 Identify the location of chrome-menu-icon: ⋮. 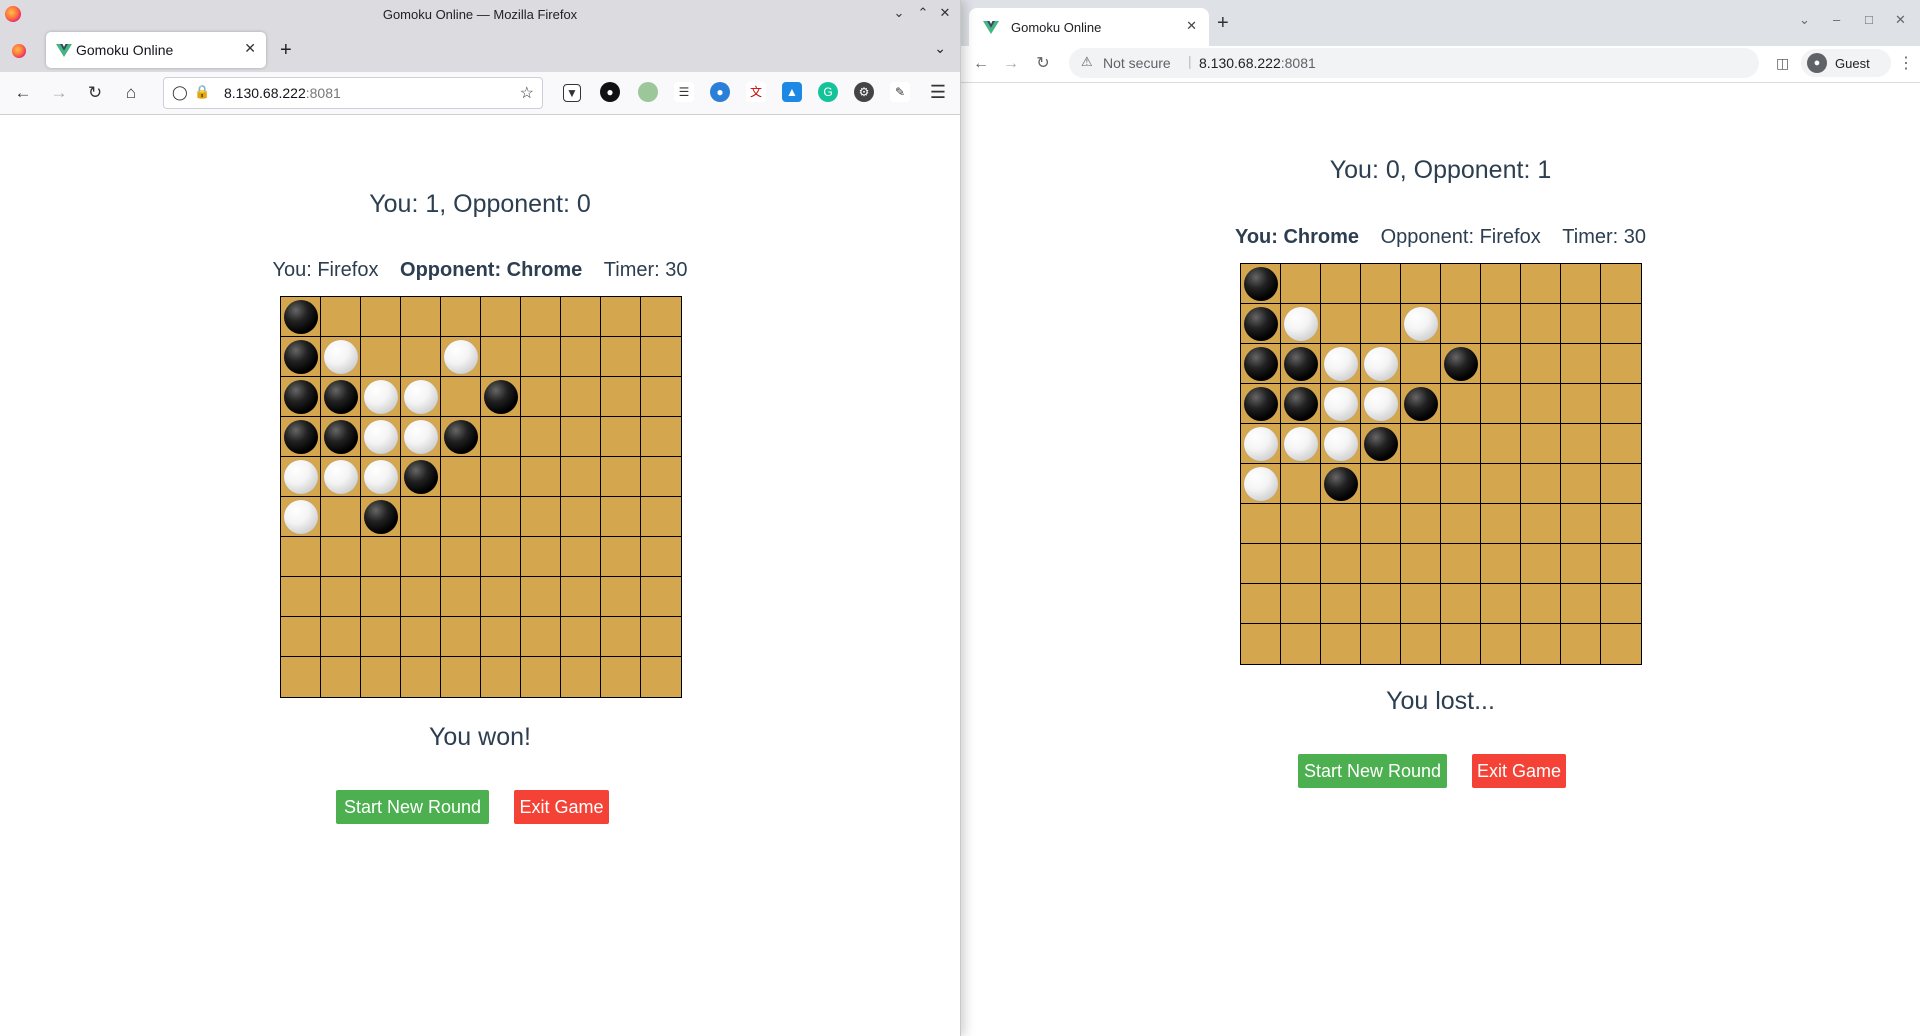
(1906, 63).